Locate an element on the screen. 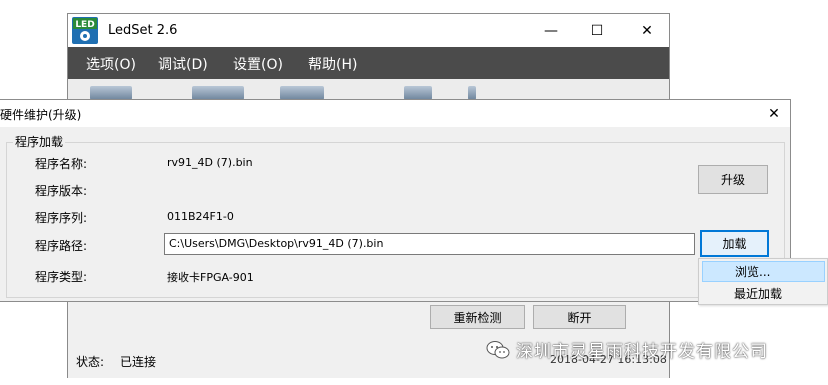  logo-text: LED is located at coordinates (84, 25).